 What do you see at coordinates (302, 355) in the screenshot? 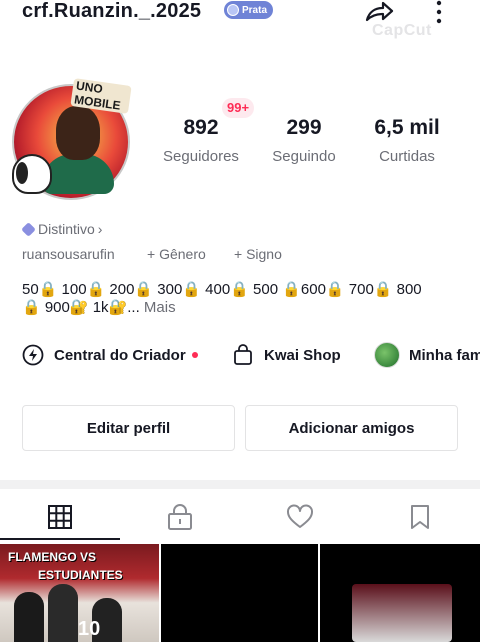
I see `kwai-shop-label: Kwai Shop` at bounding box center [302, 355].